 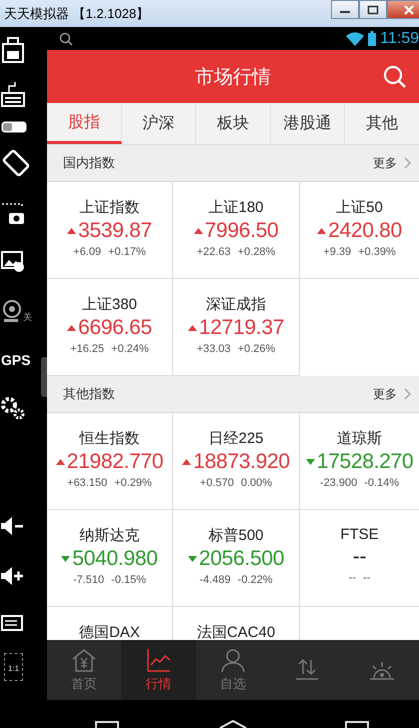 What do you see at coordinates (110, 438) in the screenshot?
I see `index-name: 恒生指数` at bounding box center [110, 438].